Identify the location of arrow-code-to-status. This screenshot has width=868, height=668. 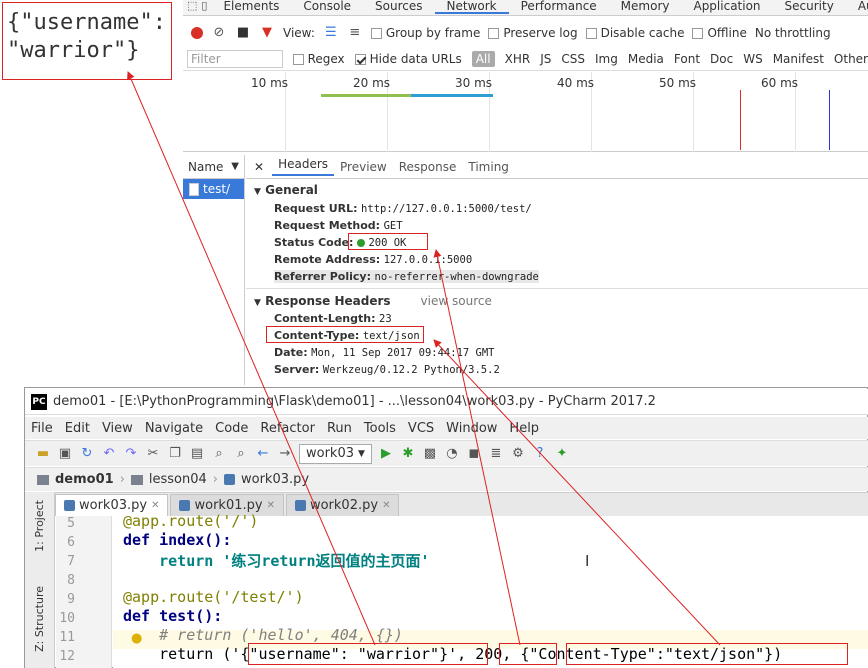
(477, 447).